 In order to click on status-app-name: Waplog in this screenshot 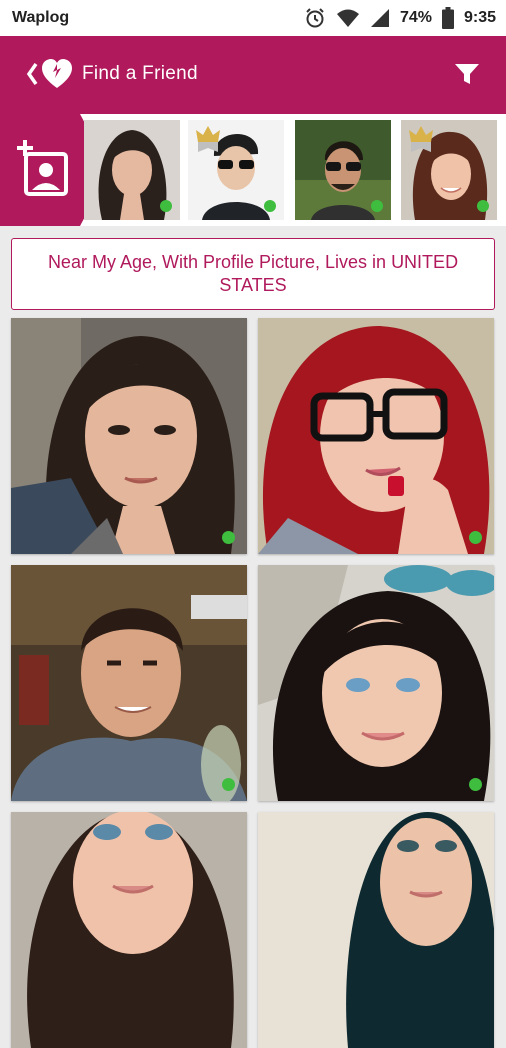, I will do `click(41, 17)`.